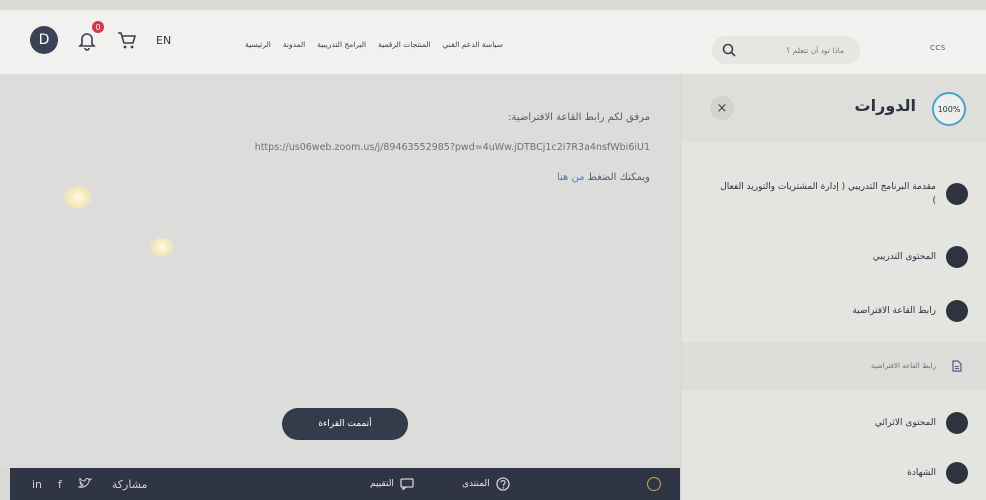 Image resolution: width=986 pixels, height=500 pixels. I want to click on cart-icon-svg, so click(127, 40).